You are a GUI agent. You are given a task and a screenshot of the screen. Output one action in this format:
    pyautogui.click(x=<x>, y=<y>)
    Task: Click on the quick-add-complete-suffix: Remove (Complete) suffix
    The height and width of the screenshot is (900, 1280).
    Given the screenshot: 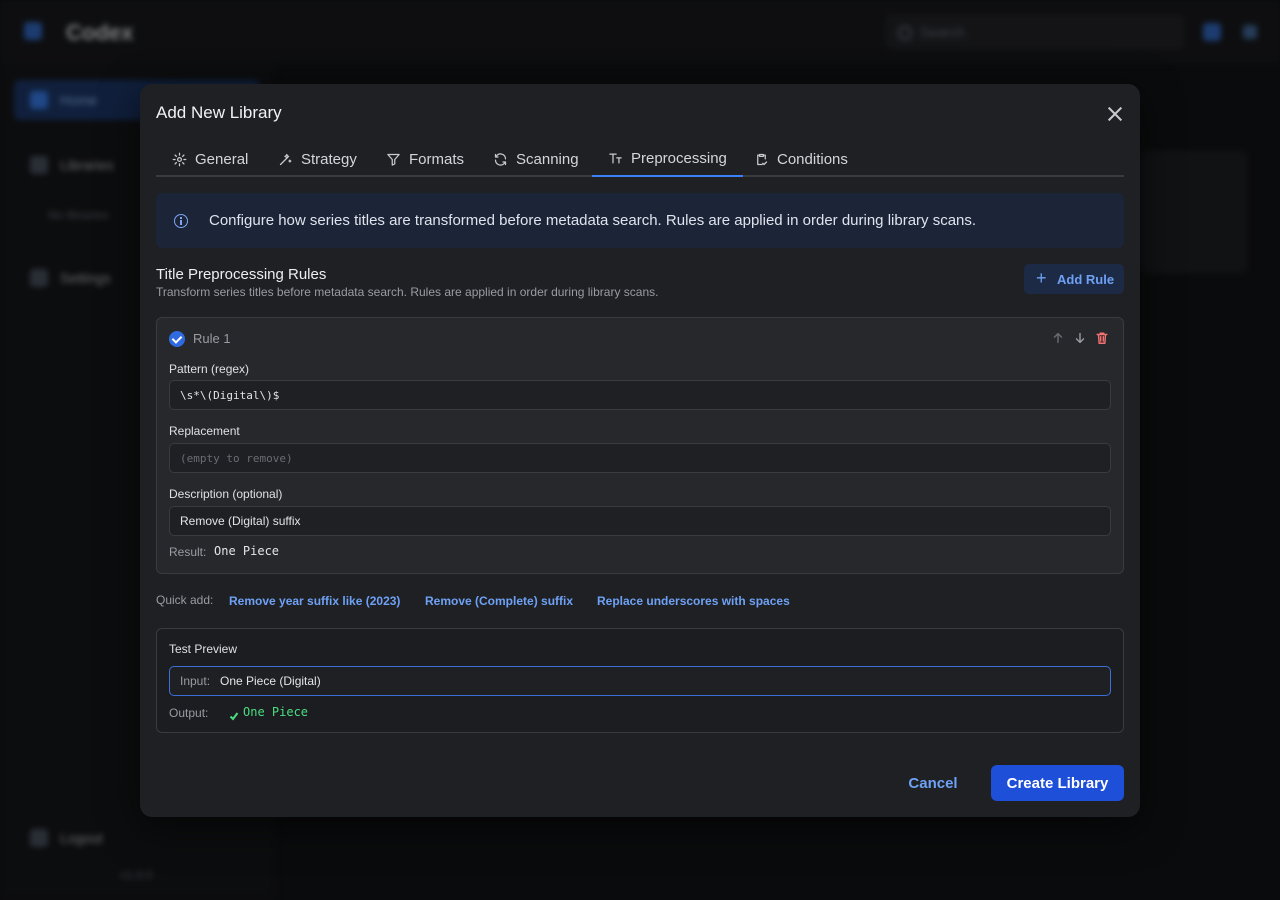 What is the action you would take?
    pyautogui.click(x=499, y=601)
    